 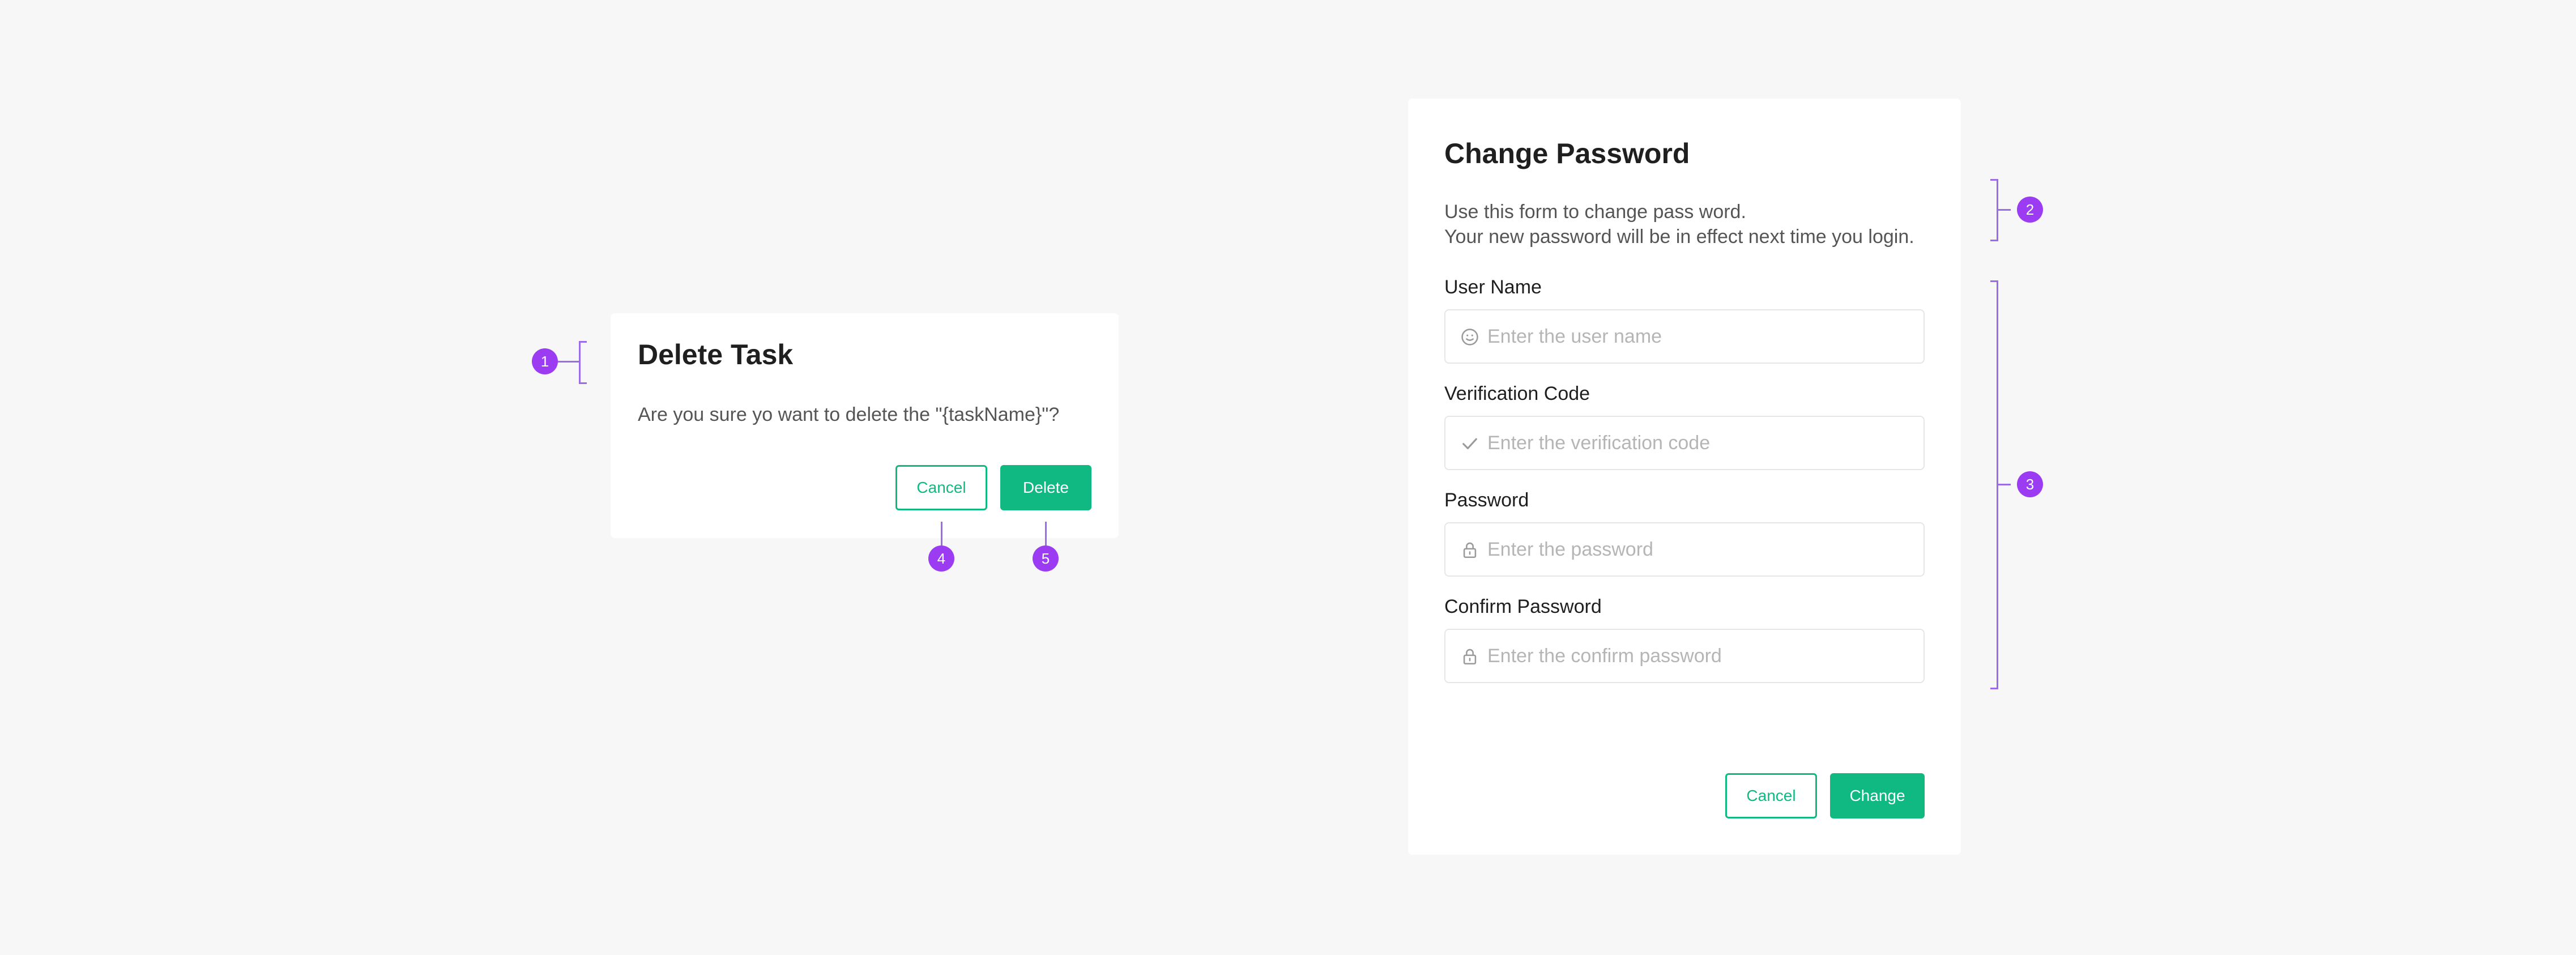 What do you see at coordinates (1517, 393) in the screenshot?
I see `verification-code-label: Verification Code` at bounding box center [1517, 393].